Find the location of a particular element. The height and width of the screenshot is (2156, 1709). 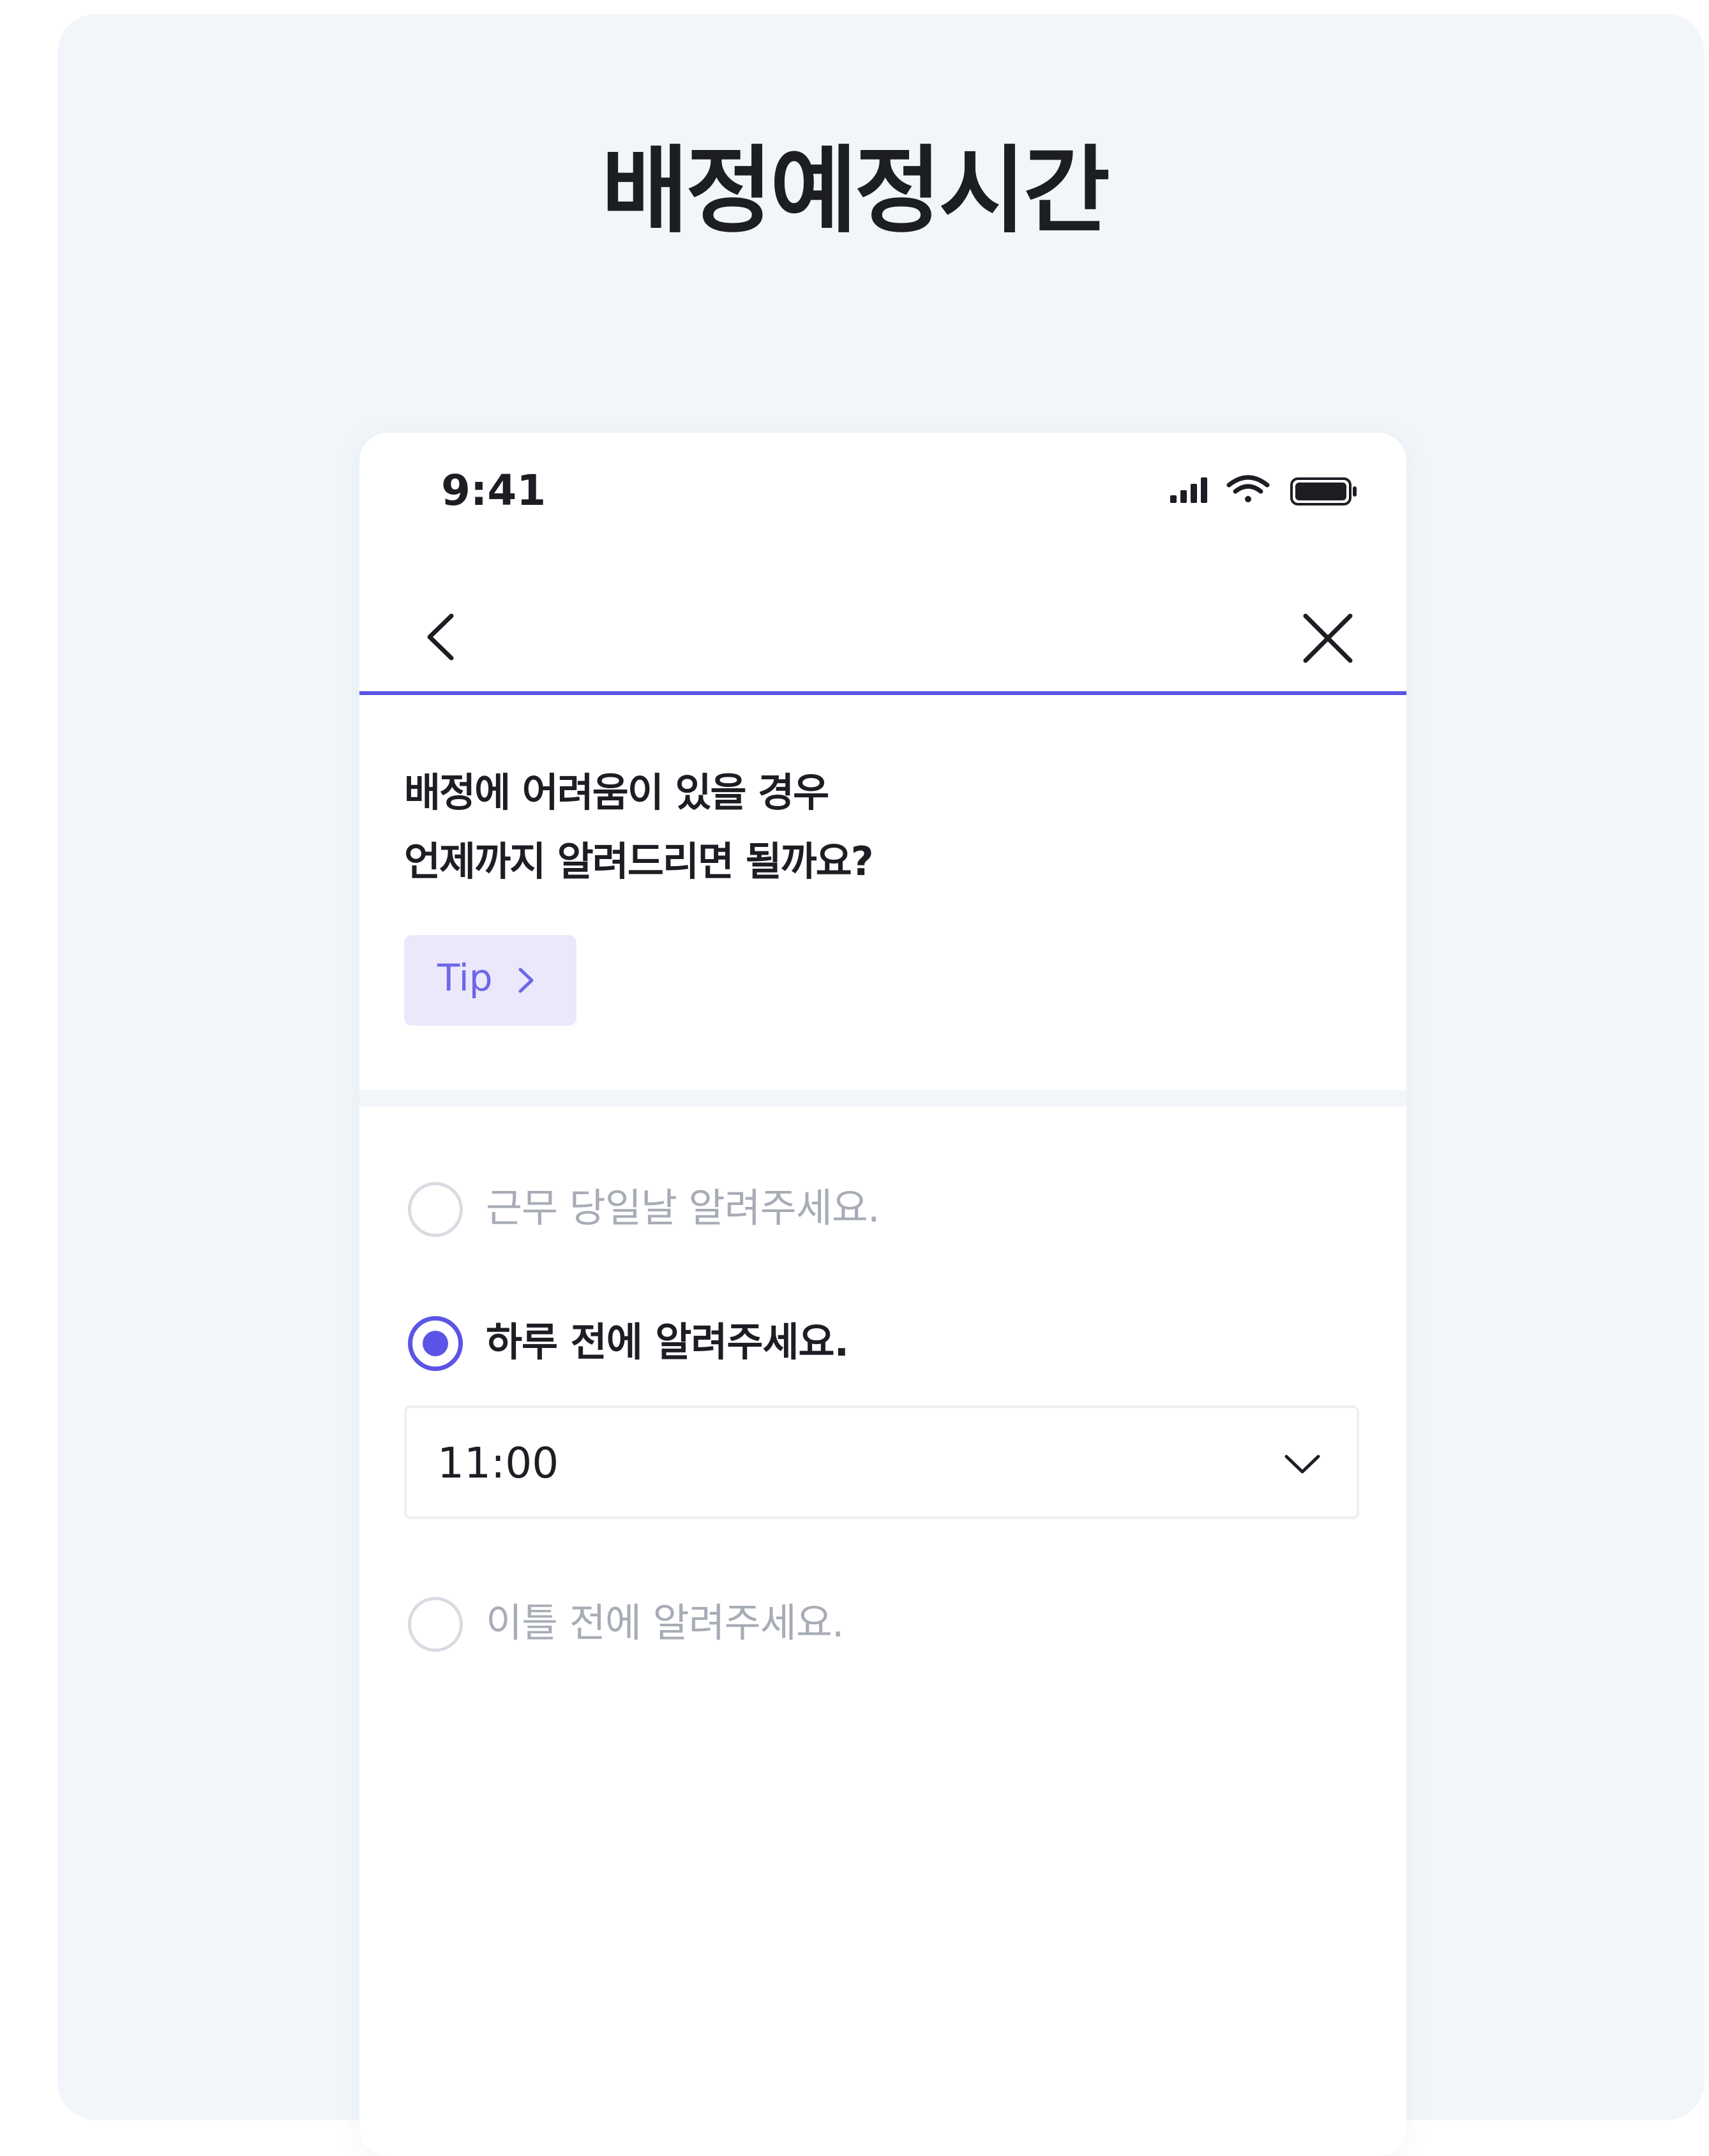

tip-label: Tip is located at coordinates (465, 977).